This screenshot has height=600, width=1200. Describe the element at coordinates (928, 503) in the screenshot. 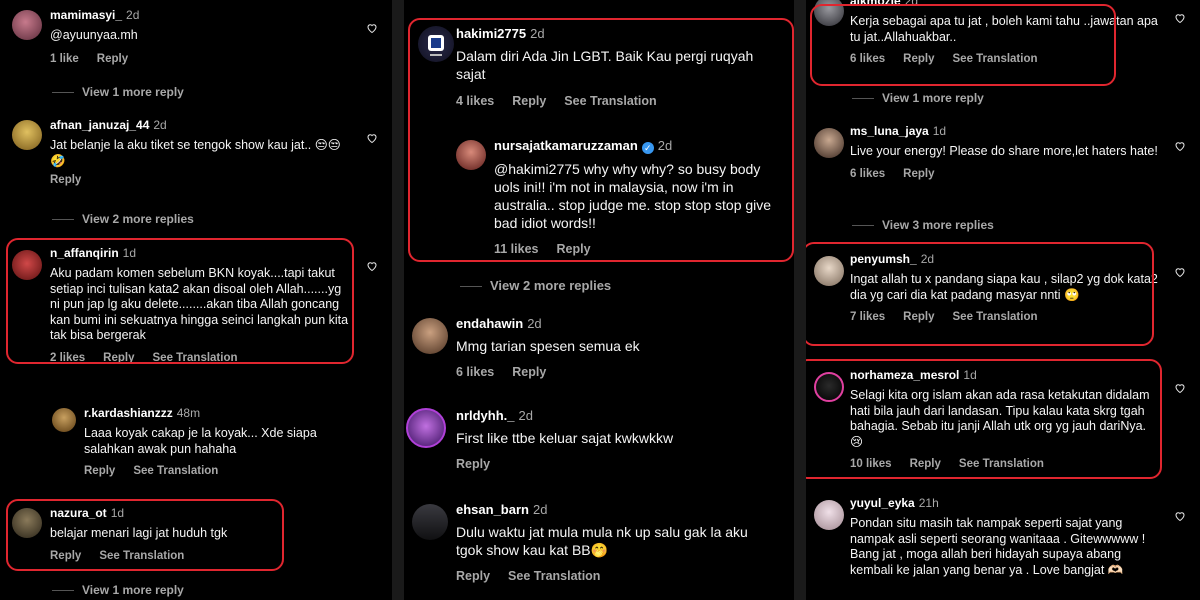

I see `timestamp: 21h` at that location.